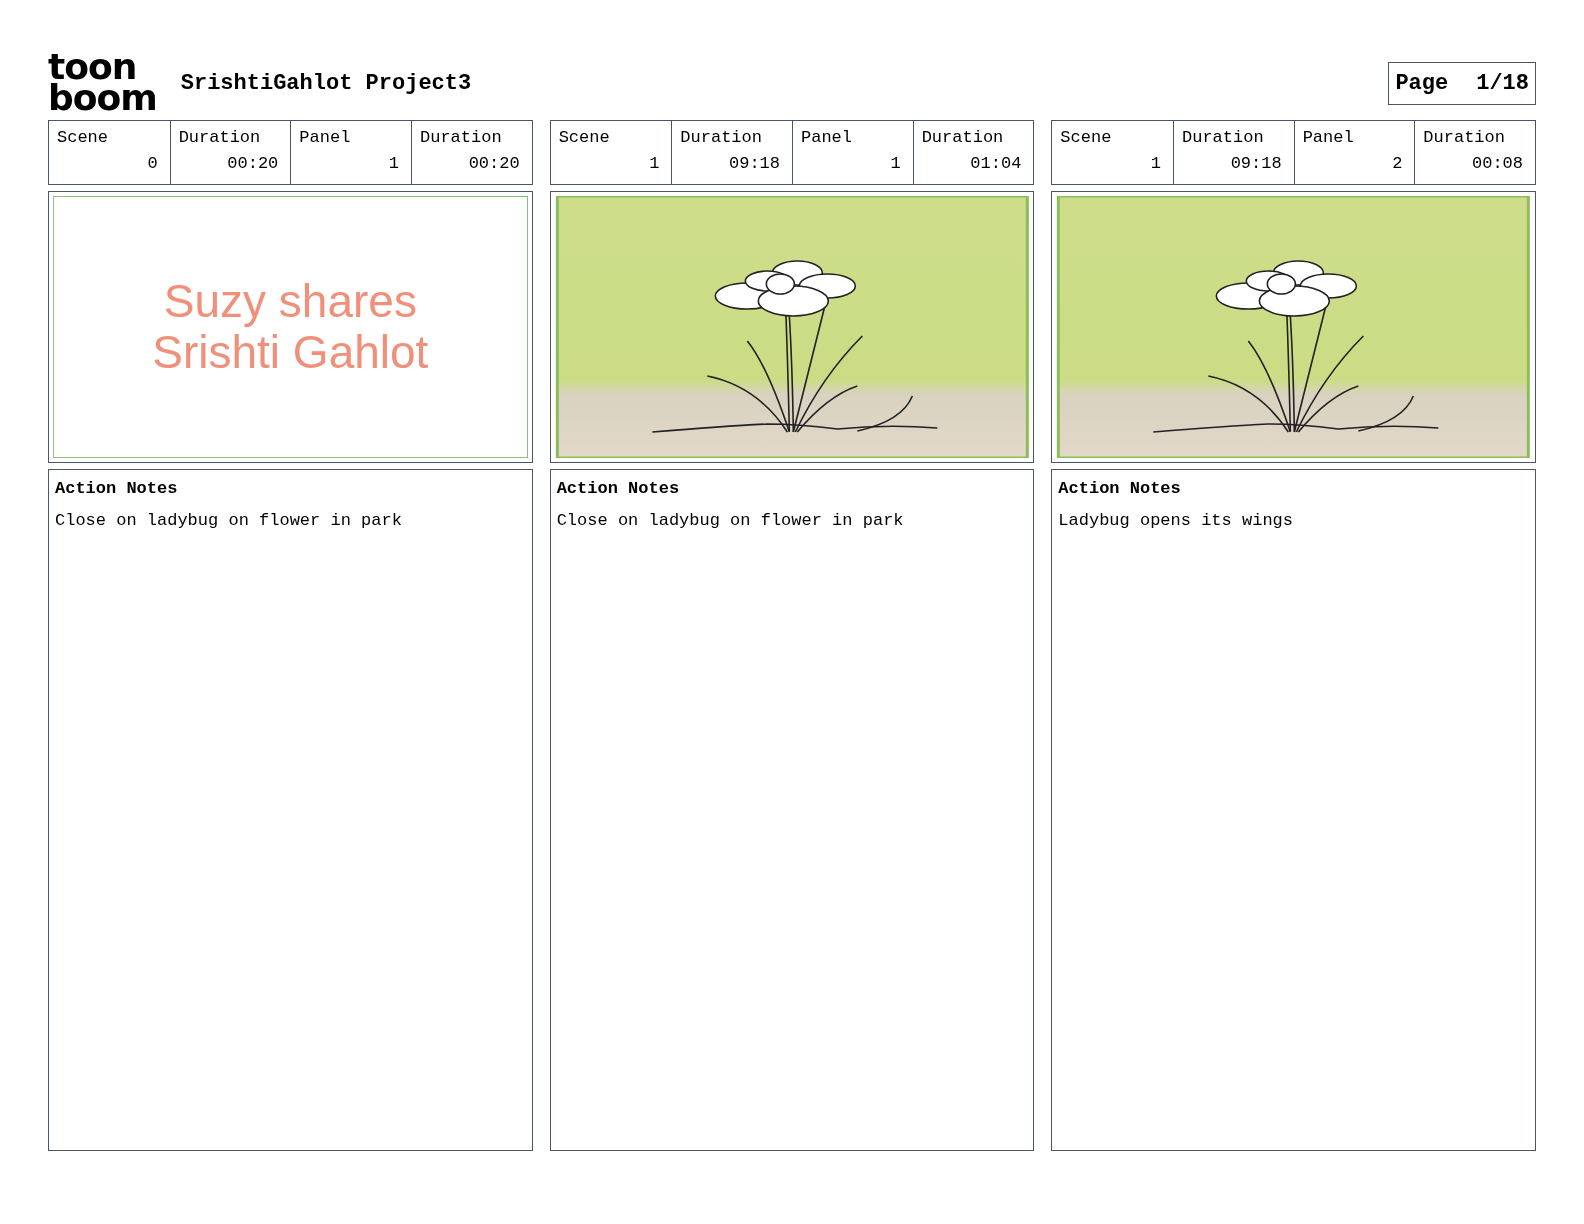  Describe the element at coordinates (1397, 163) in the screenshot. I see `field-value: 2` at that location.